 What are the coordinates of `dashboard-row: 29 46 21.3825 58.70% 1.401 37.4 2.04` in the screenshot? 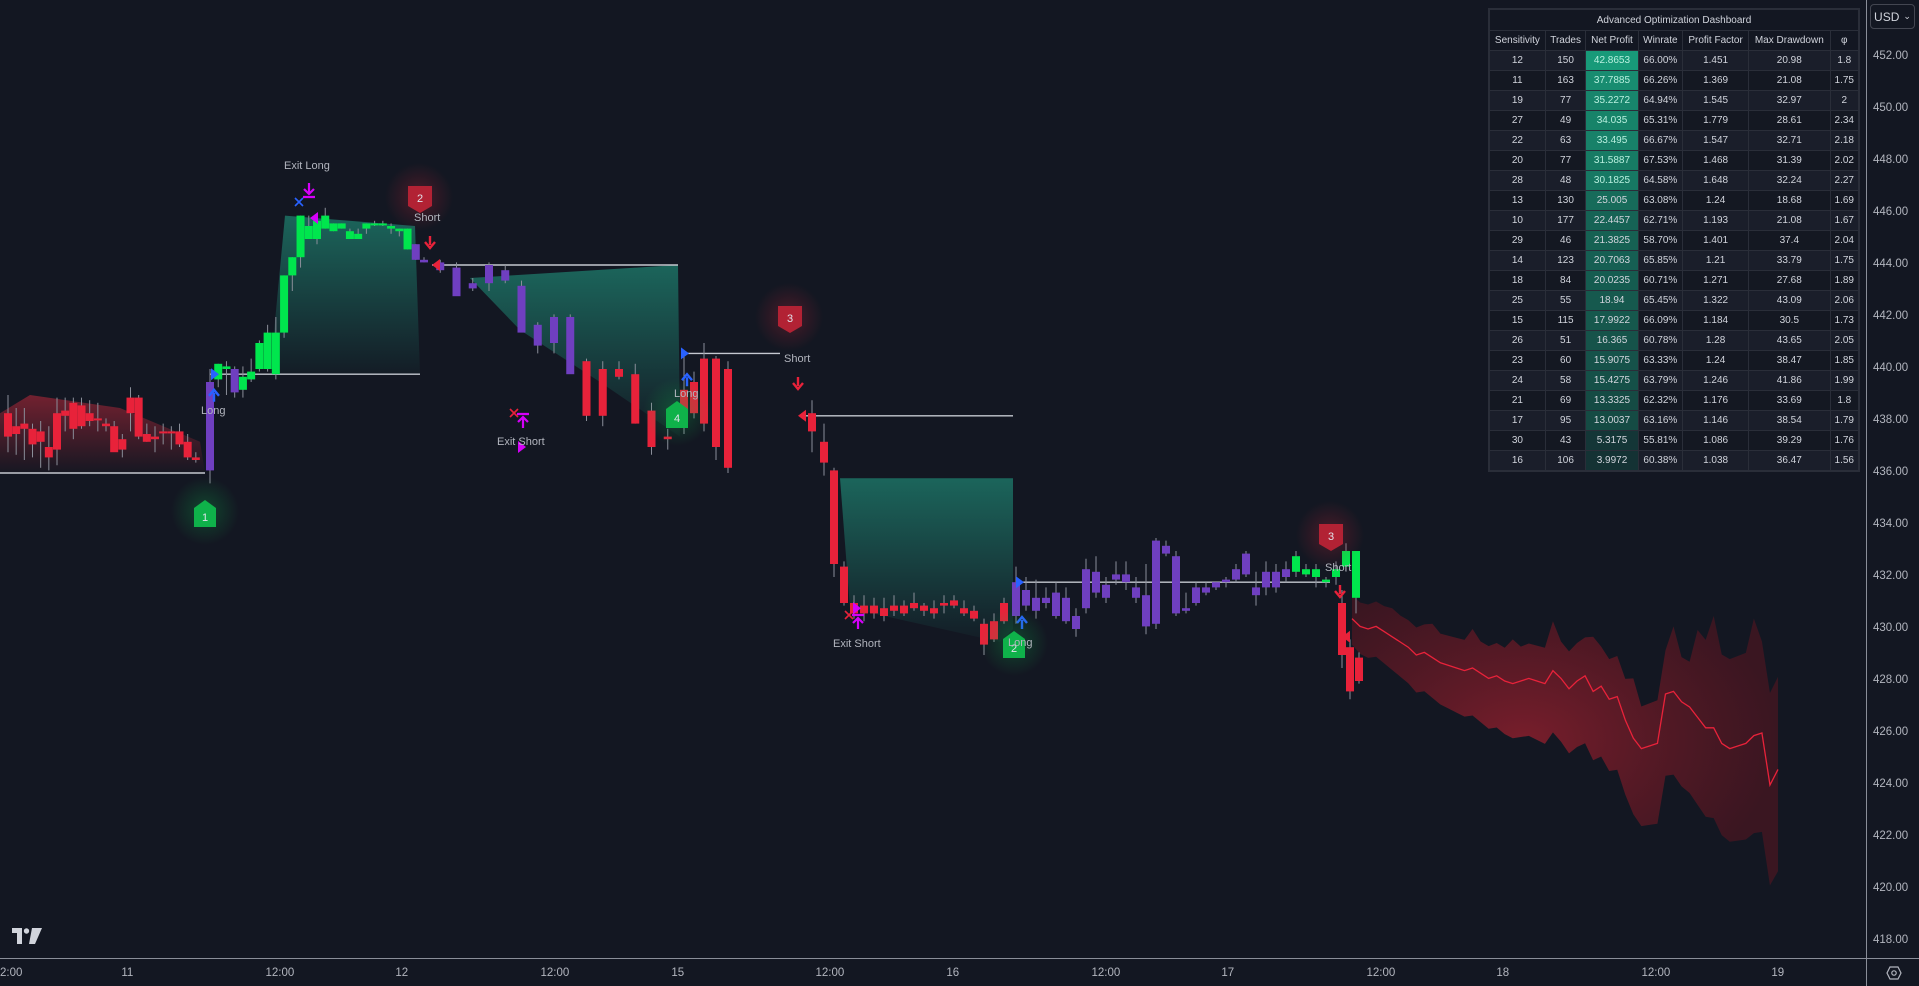 It's located at (1674, 240).